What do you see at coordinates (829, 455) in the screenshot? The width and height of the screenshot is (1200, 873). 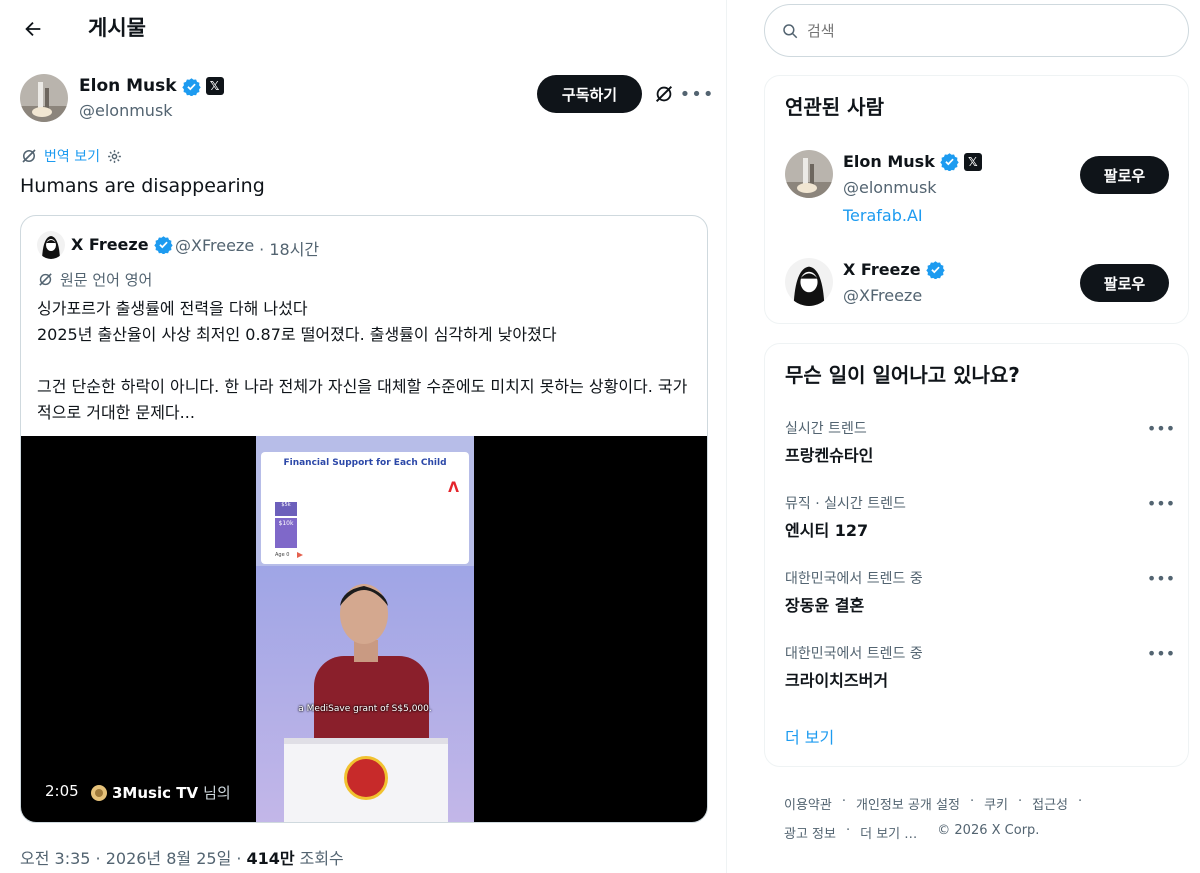 I see `trend-name: 프랑켄슈타인` at bounding box center [829, 455].